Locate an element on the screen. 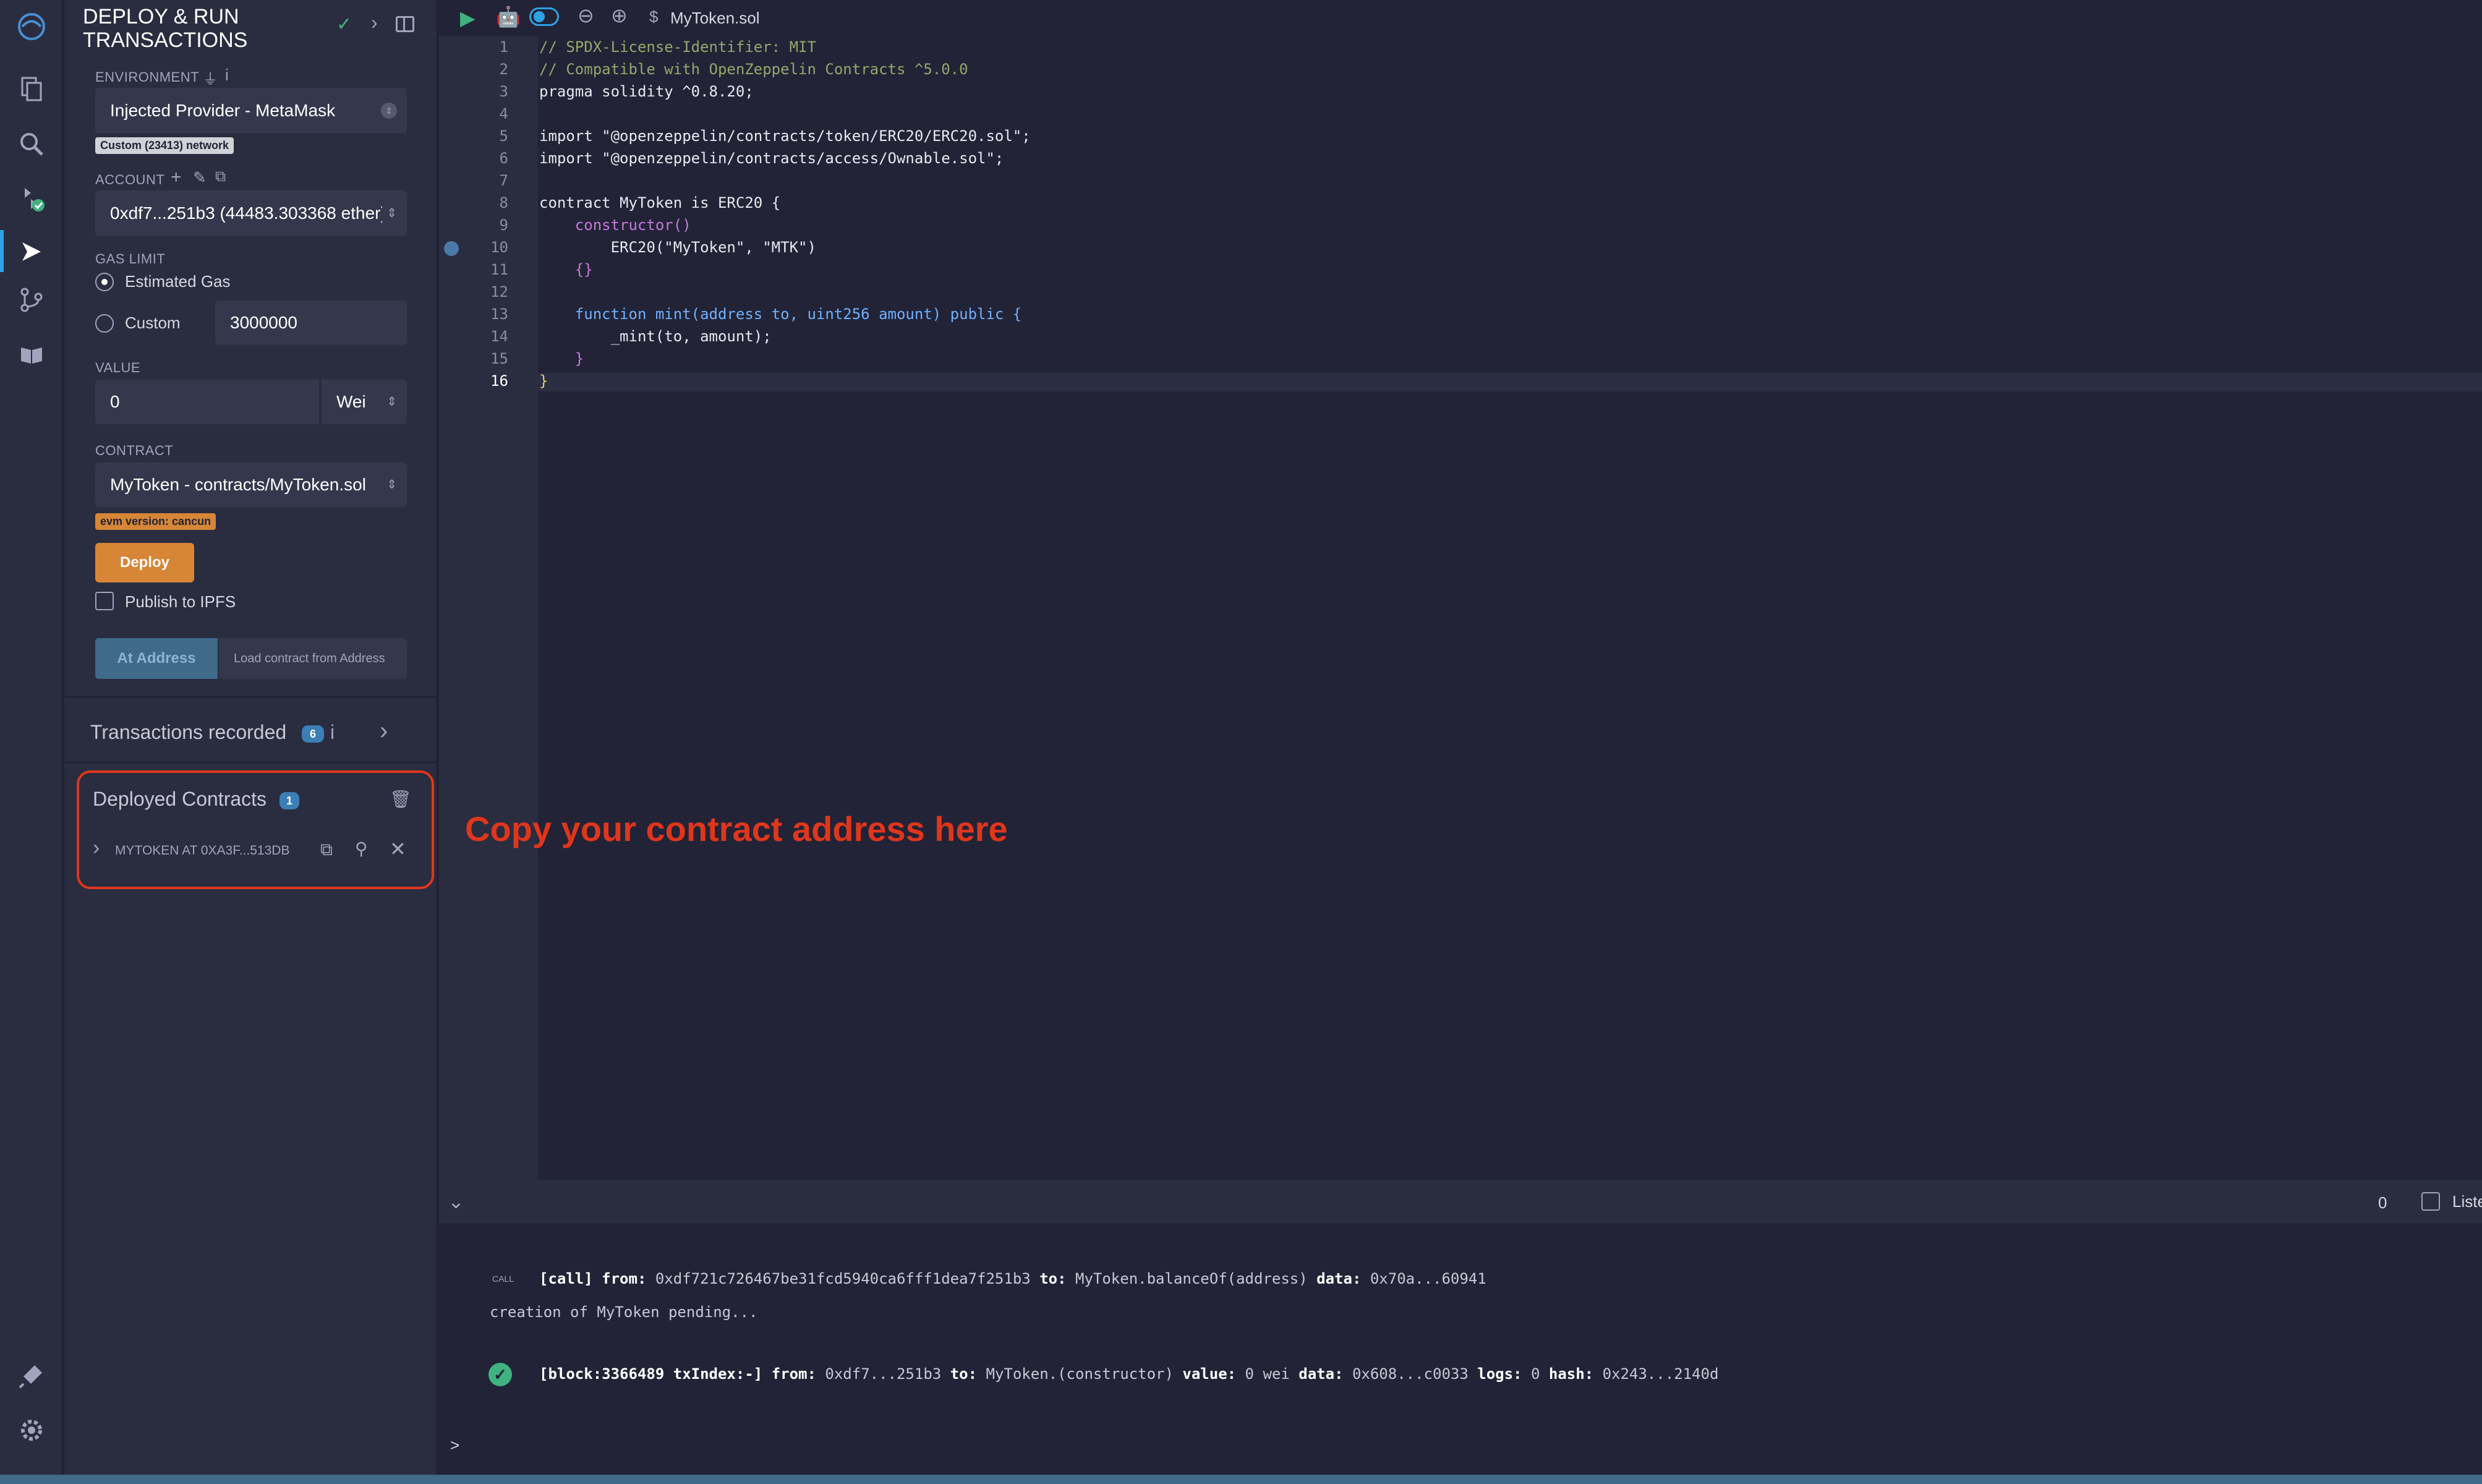 The image size is (2482, 1484). learneth-icon is located at coordinates (31, 354).